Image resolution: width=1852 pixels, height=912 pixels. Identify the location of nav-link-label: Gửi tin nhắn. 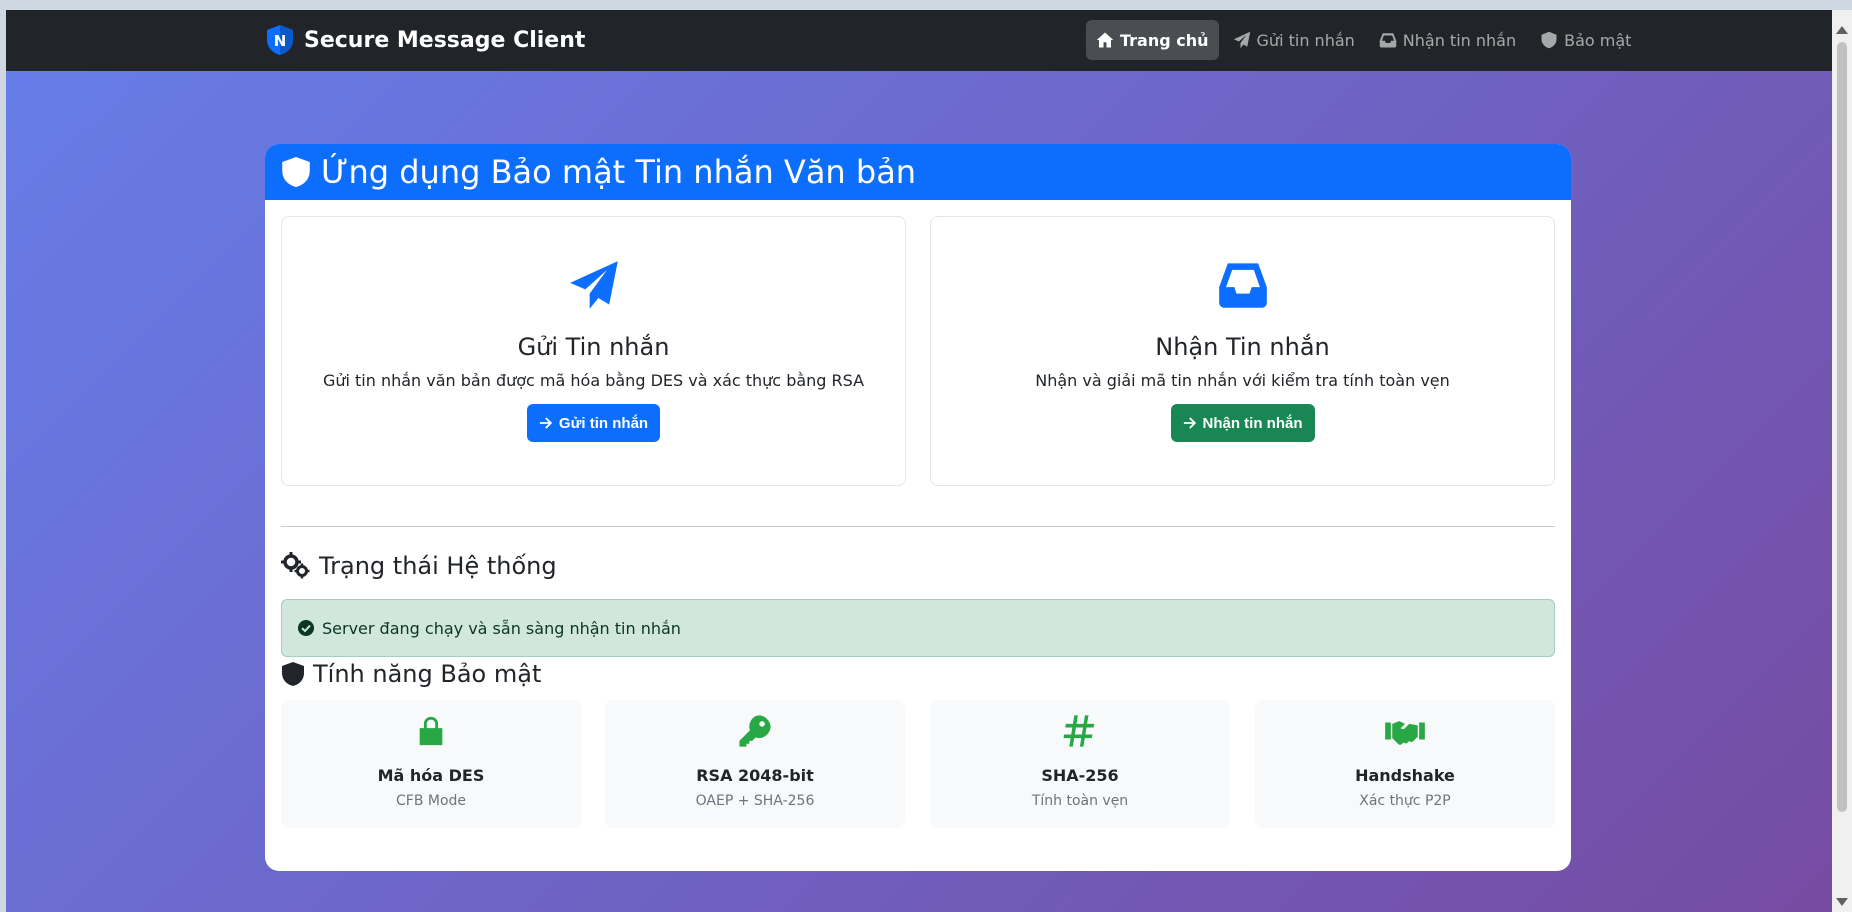
(1305, 40).